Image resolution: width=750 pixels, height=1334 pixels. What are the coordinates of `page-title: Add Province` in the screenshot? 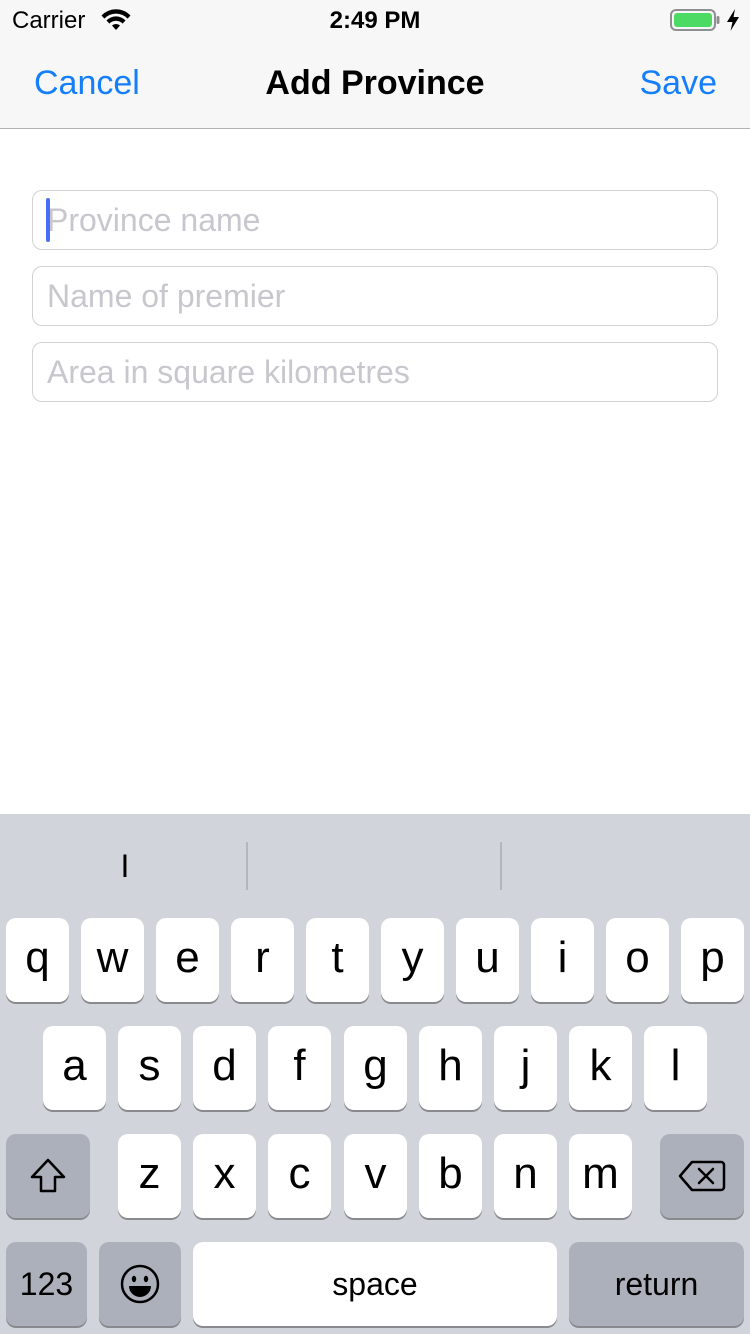 It's located at (375, 83).